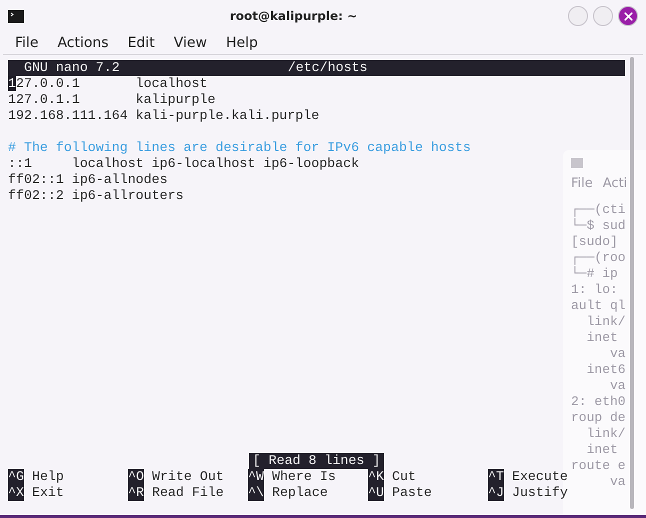 This screenshot has width=646, height=518. What do you see at coordinates (96, 196) in the screenshot?
I see `host-line: ff02::2 ip6-allrouters` at bounding box center [96, 196].